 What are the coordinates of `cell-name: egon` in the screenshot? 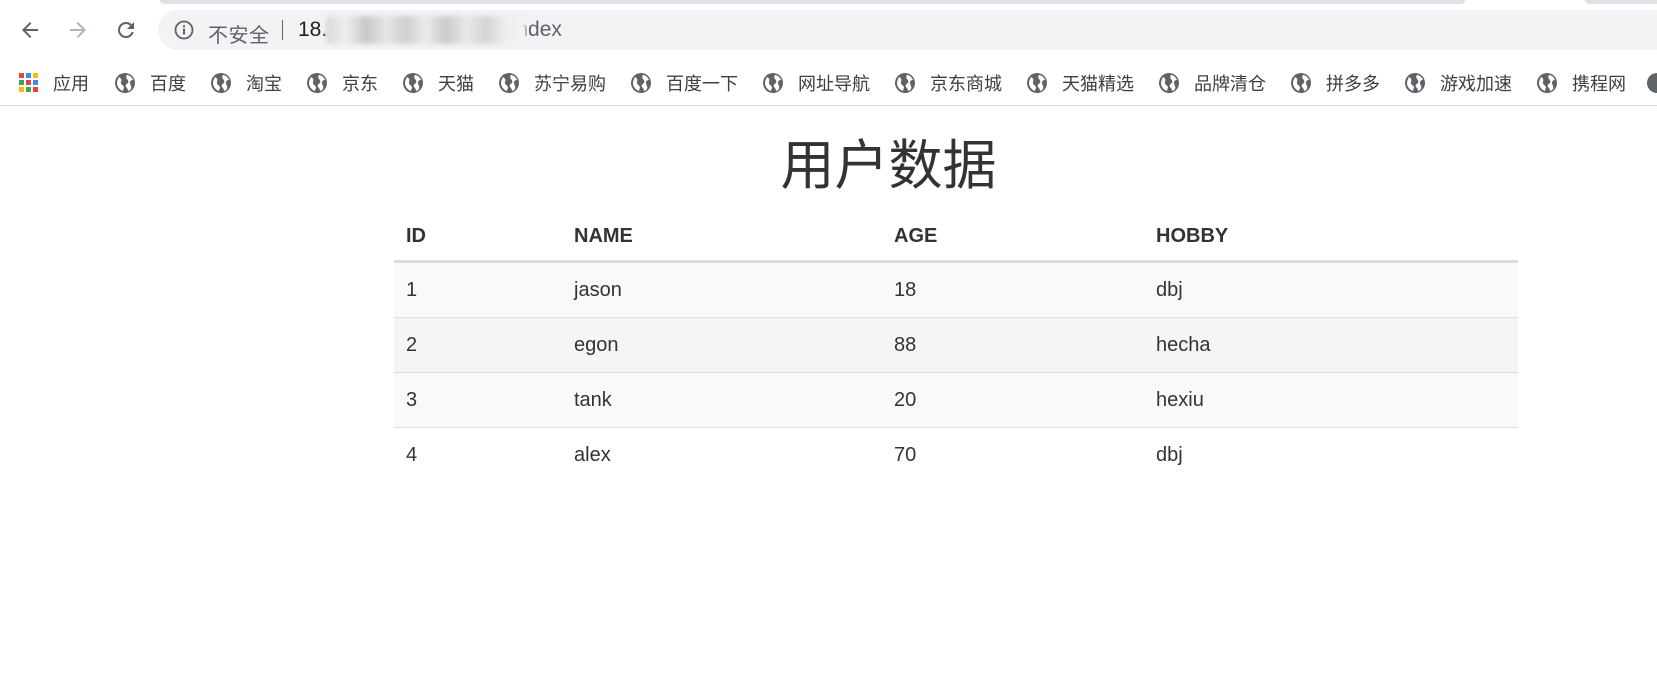 It's located at (722, 345).